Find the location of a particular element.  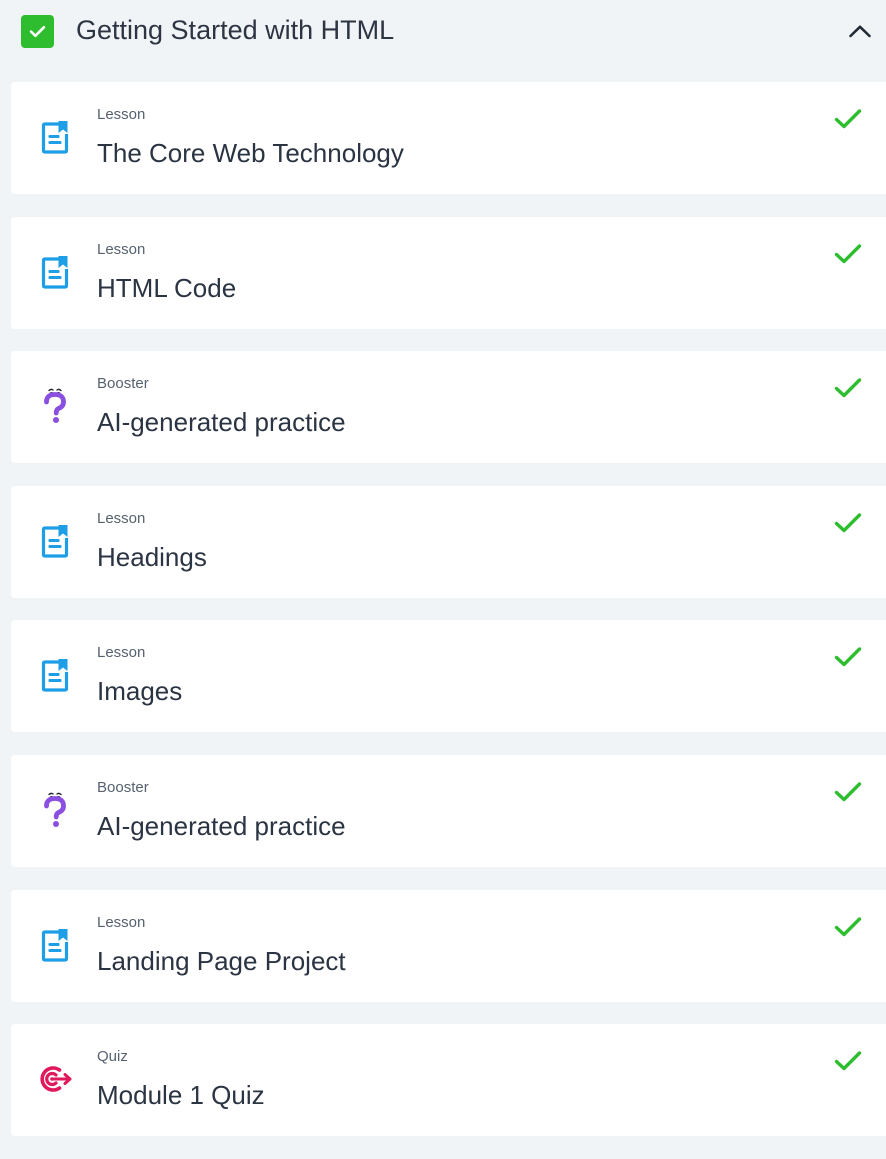

quiz-target-icon is located at coordinates (55, 1079).